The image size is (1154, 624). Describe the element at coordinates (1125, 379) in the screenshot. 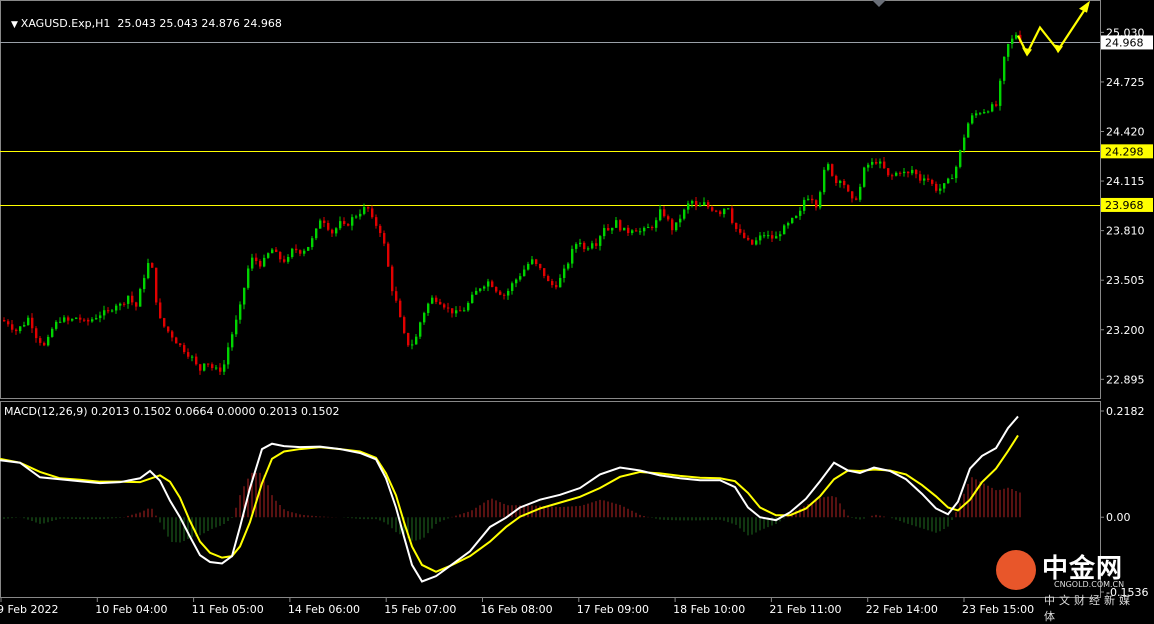

I see `price-tick-label: 22.895` at that location.